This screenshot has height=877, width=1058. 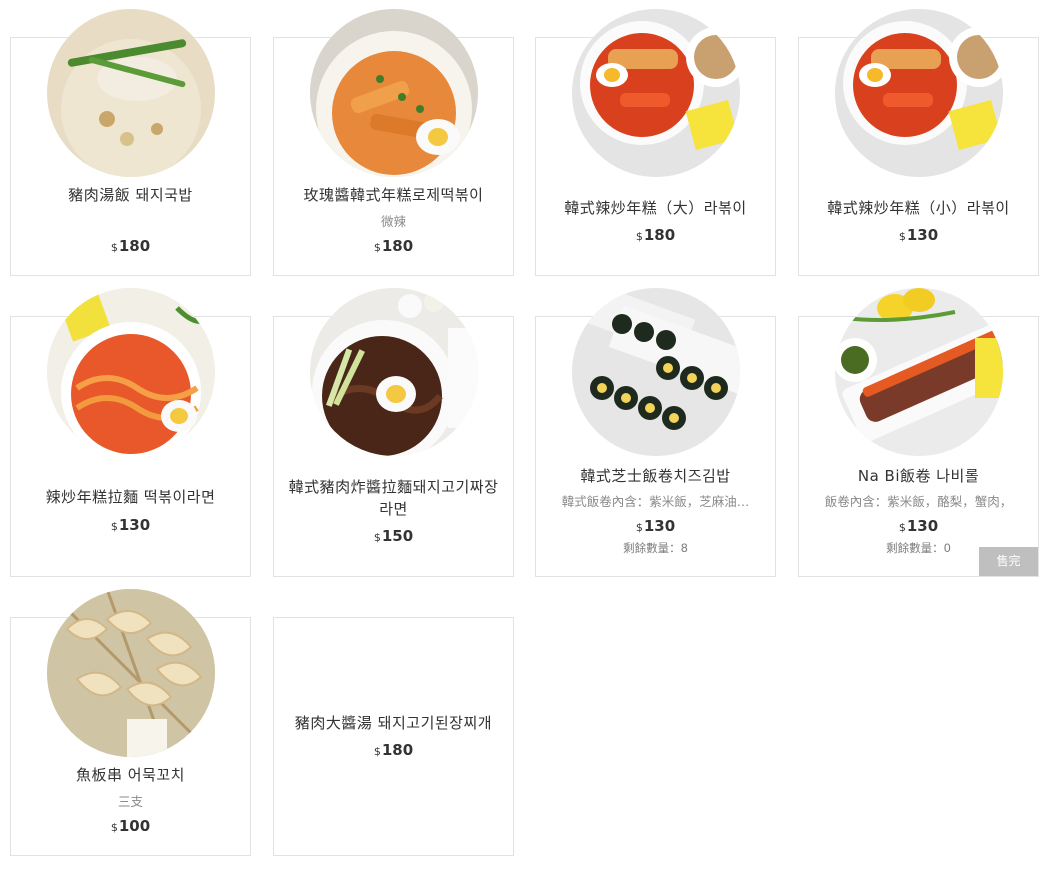 What do you see at coordinates (393, 536) in the screenshot?
I see `item-price: $150` at bounding box center [393, 536].